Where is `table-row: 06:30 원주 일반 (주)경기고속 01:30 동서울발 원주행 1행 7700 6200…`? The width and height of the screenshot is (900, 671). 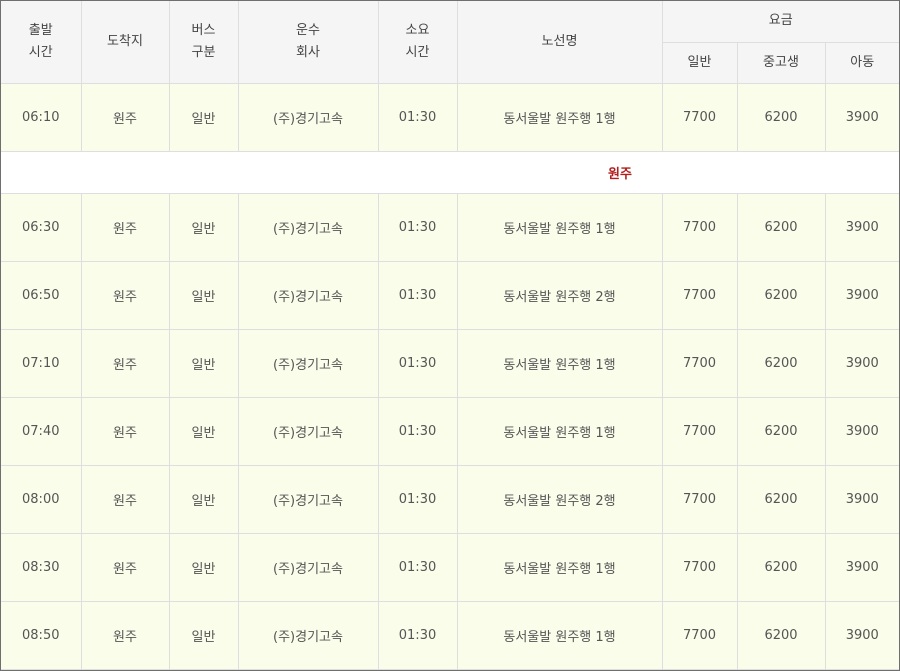
table-row: 06:30 원주 일반 (주)경기고속 01:30 동서울발 원주행 1행 7700 6200… is located at coordinates (450, 227).